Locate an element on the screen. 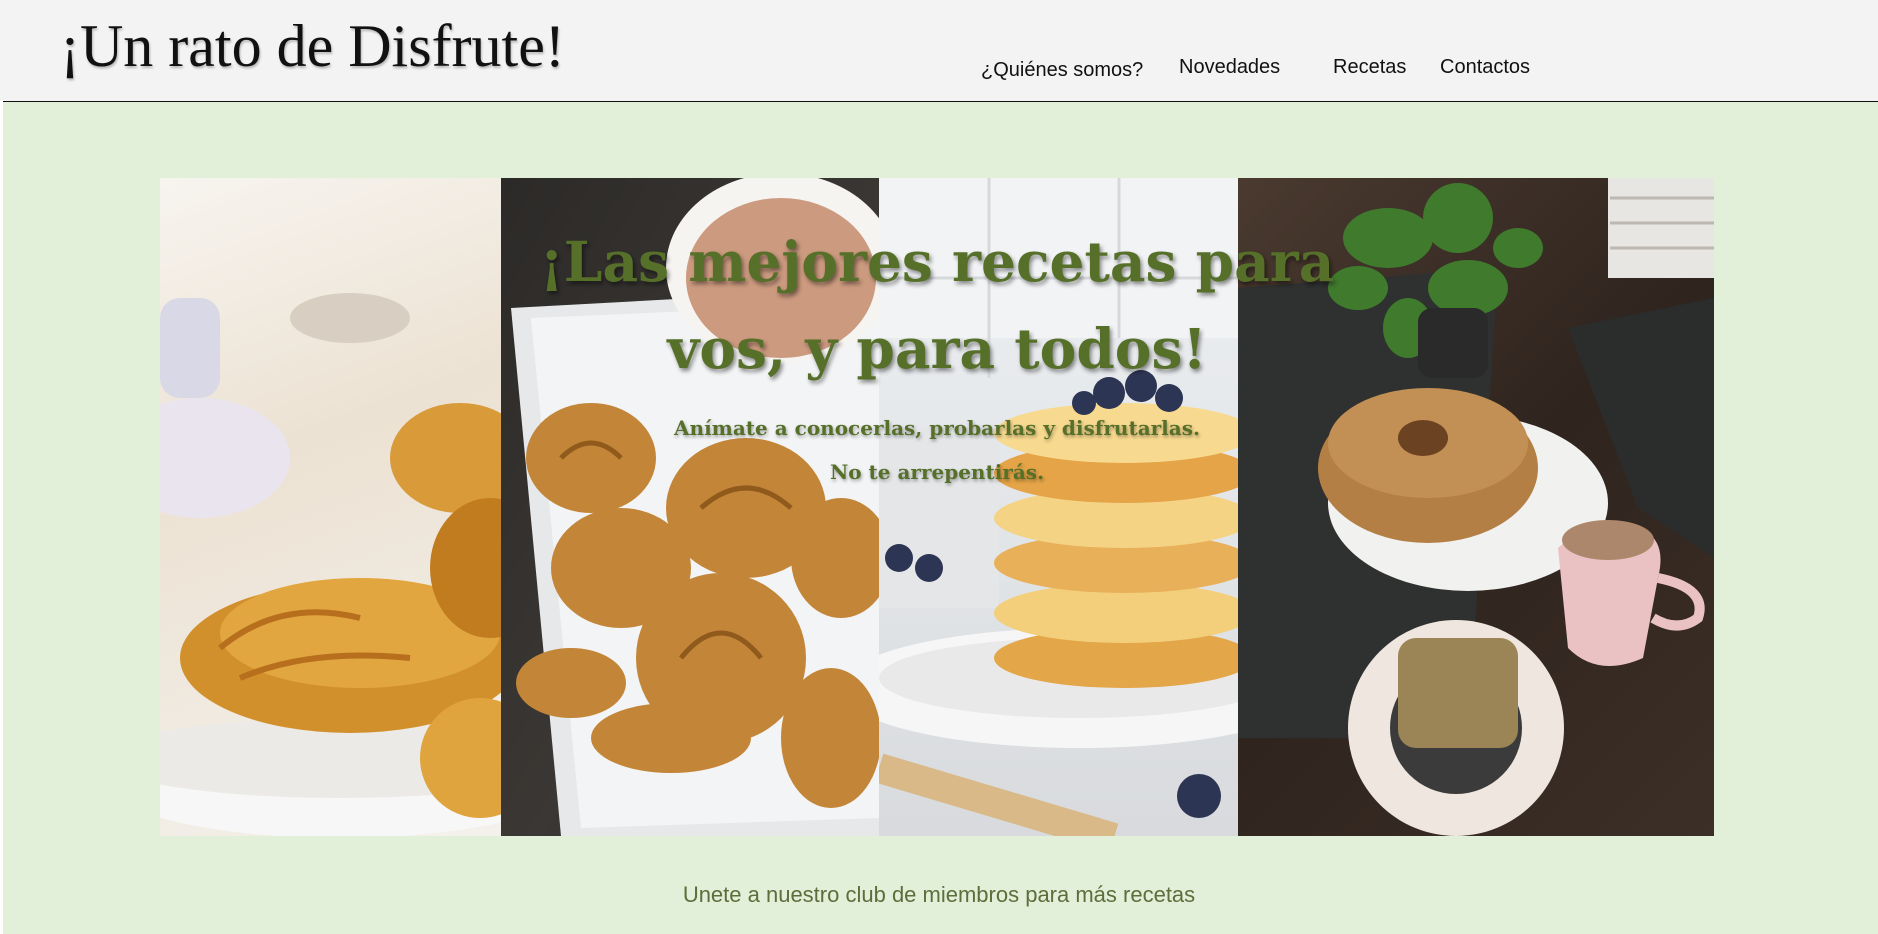  pancakes-photo is located at coordinates (1058, 507).